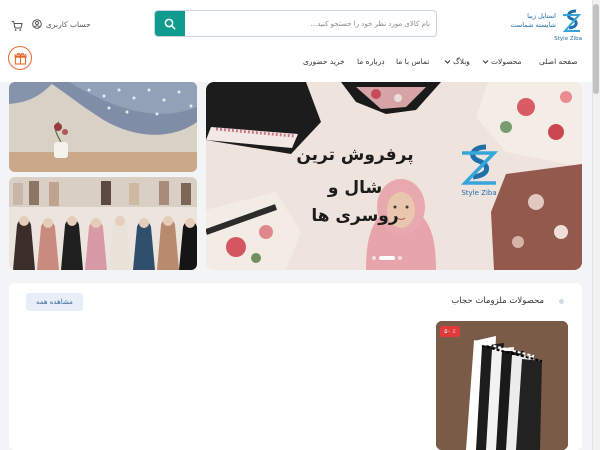 The width and height of the screenshot is (600, 450). What do you see at coordinates (497, 301) in the screenshot?
I see `section-title: محصولات ملزومات حجاب` at bounding box center [497, 301].